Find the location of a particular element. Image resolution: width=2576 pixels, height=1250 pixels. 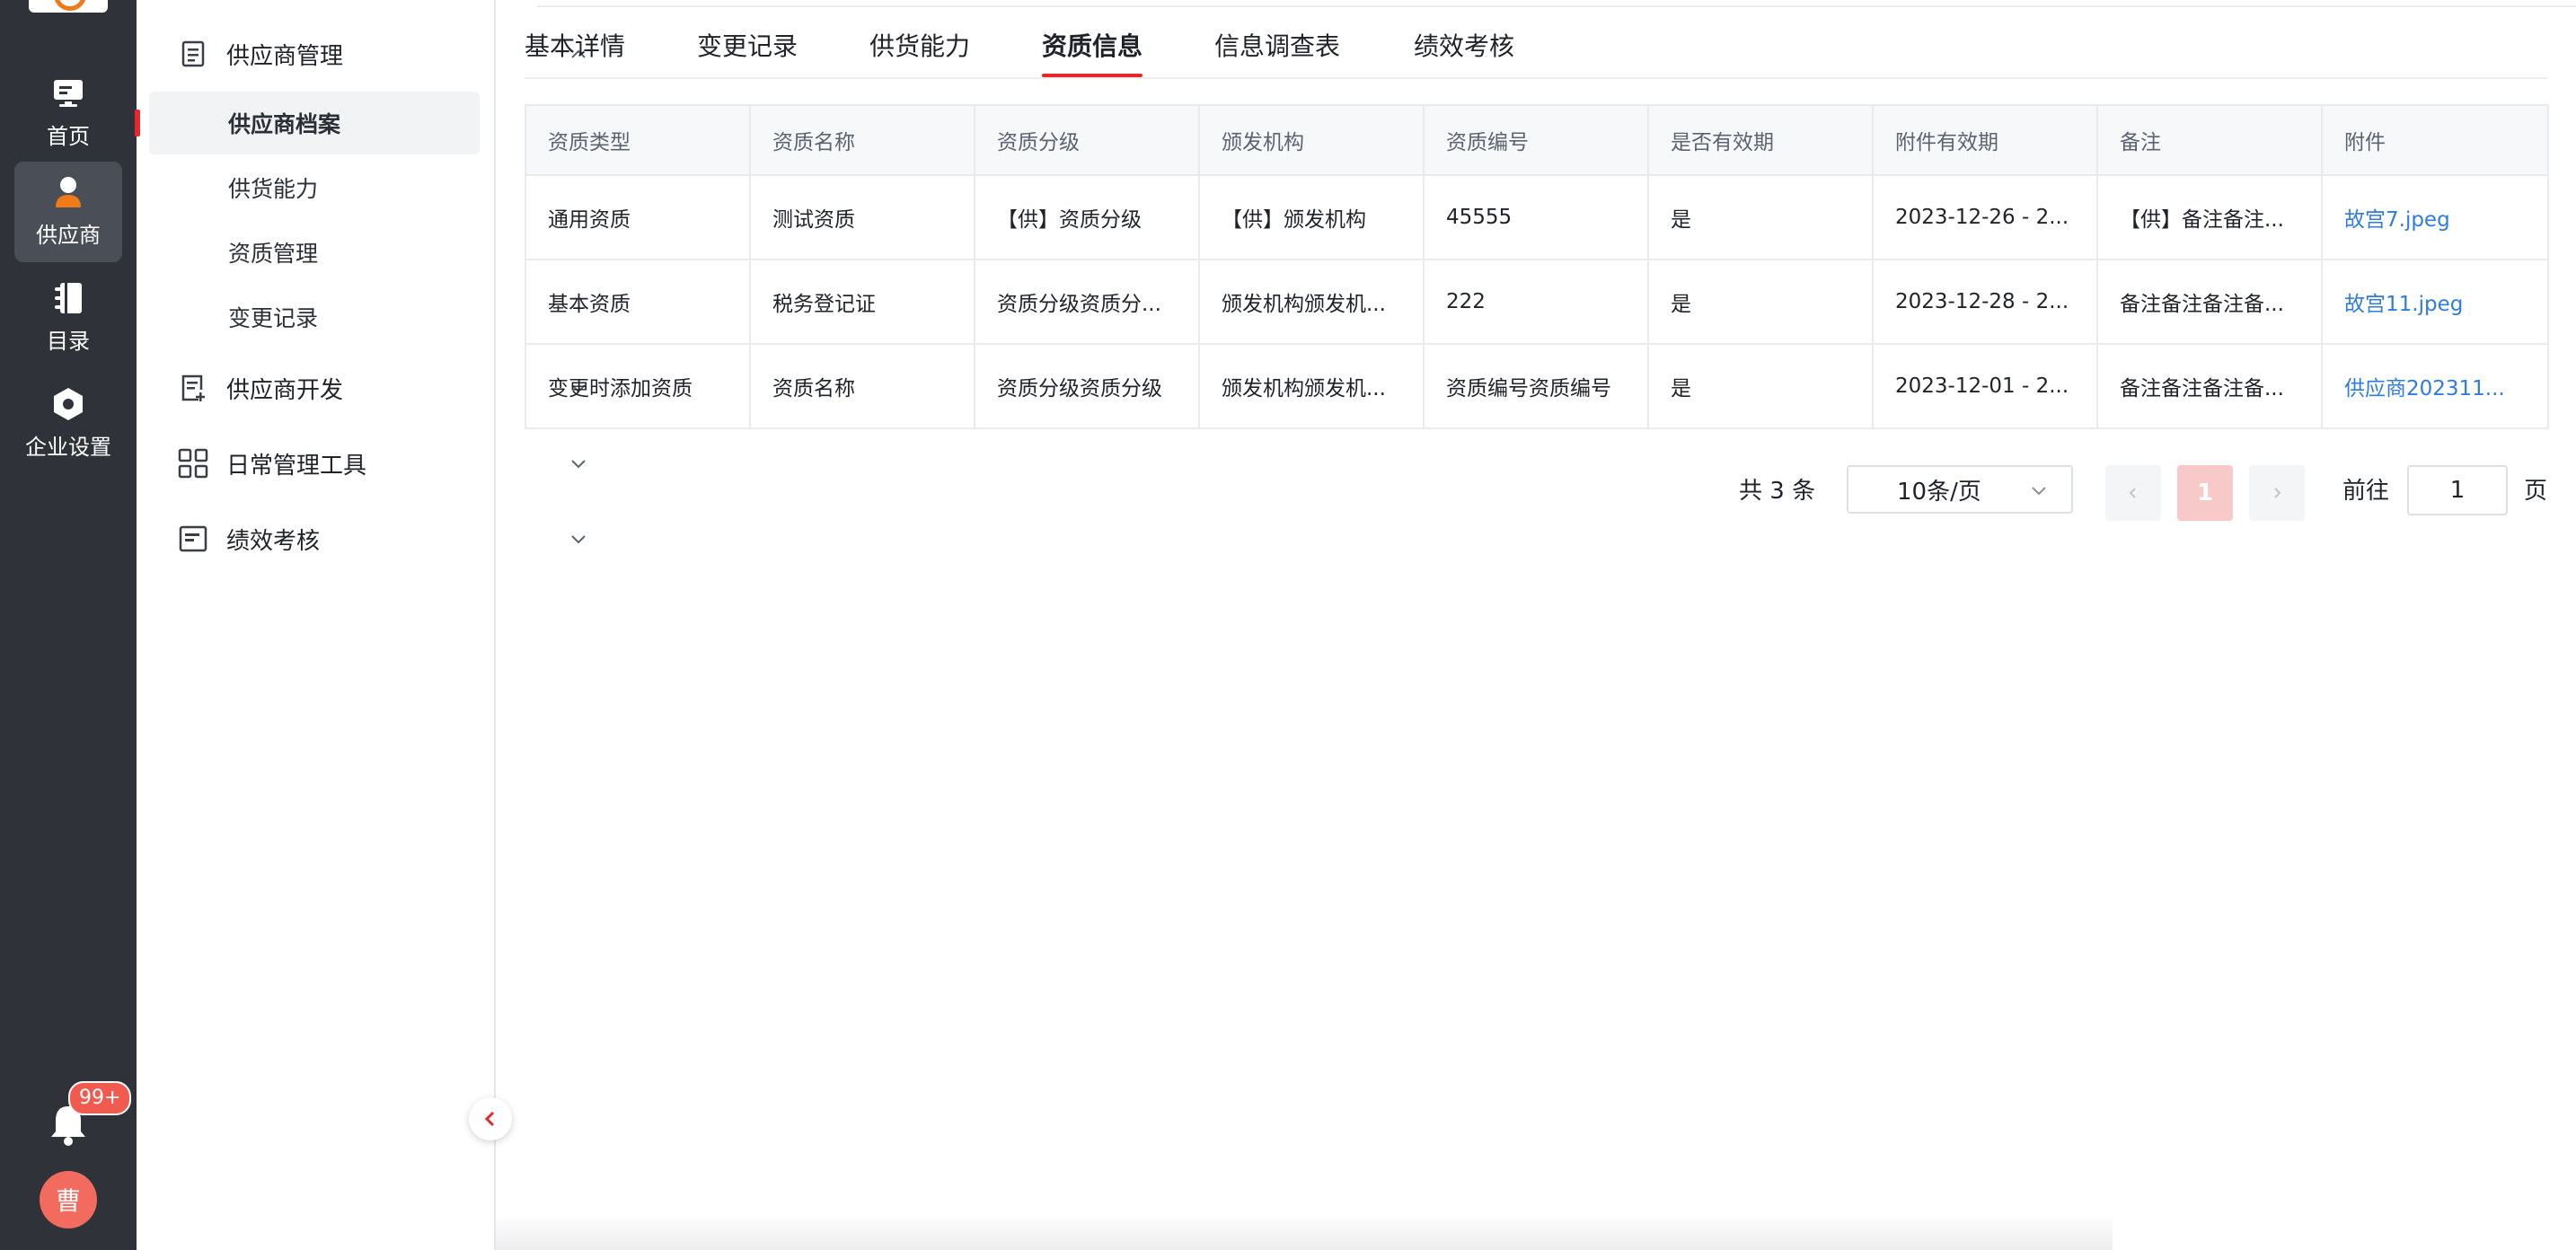

menu-item-label: 供货能力 is located at coordinates (273, 189).